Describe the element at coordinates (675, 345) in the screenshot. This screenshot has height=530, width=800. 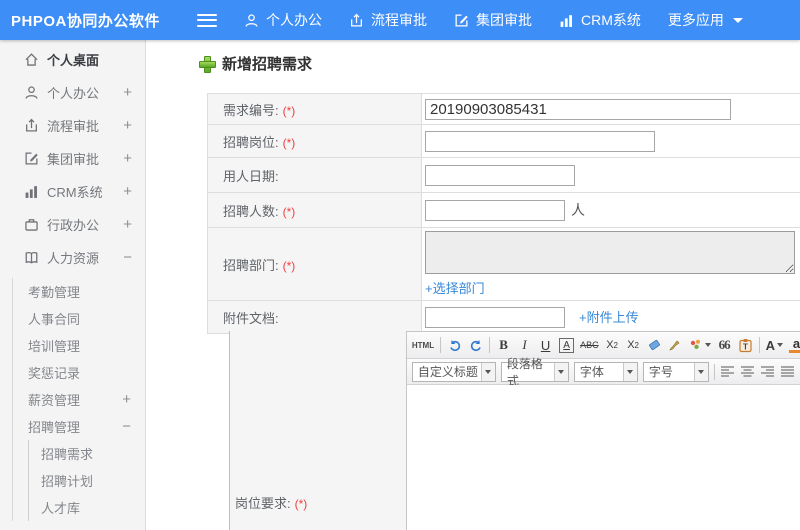
I see `format-painter-button` at that location.